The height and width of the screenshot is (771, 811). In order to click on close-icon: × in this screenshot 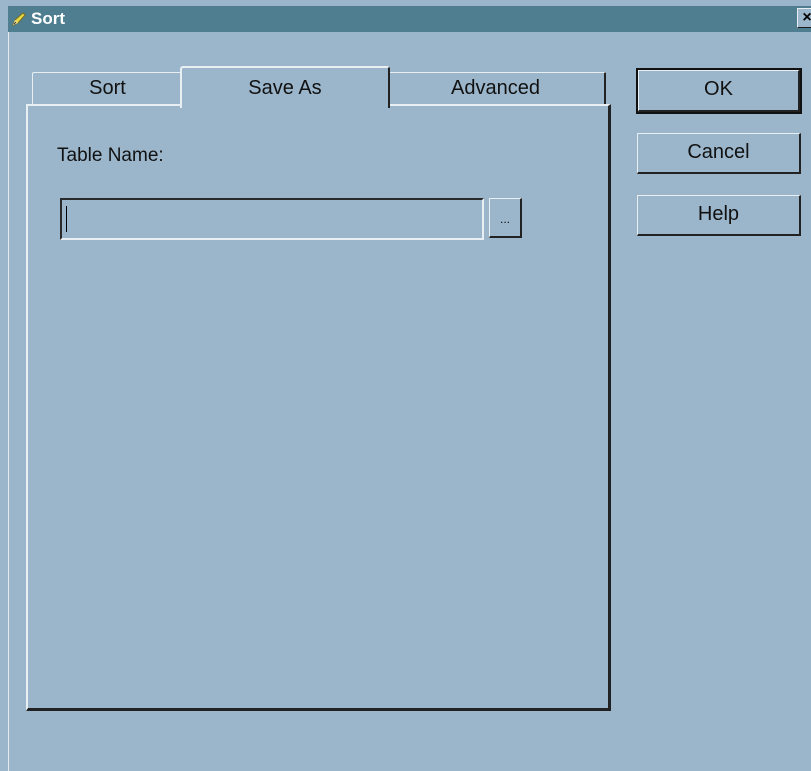, I will do `click(806, 17)`.